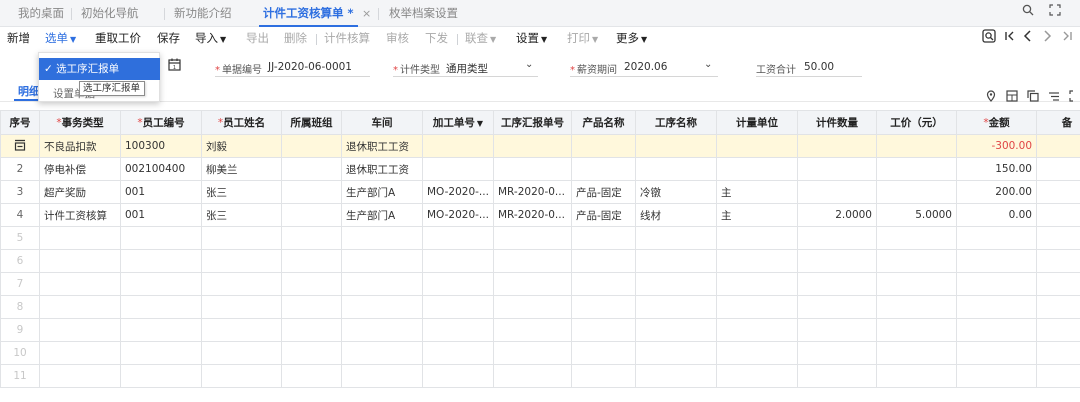 This screenshot has width=1080, height=402. I want to click on cell-type: 停电补偿, so click(80, 169).